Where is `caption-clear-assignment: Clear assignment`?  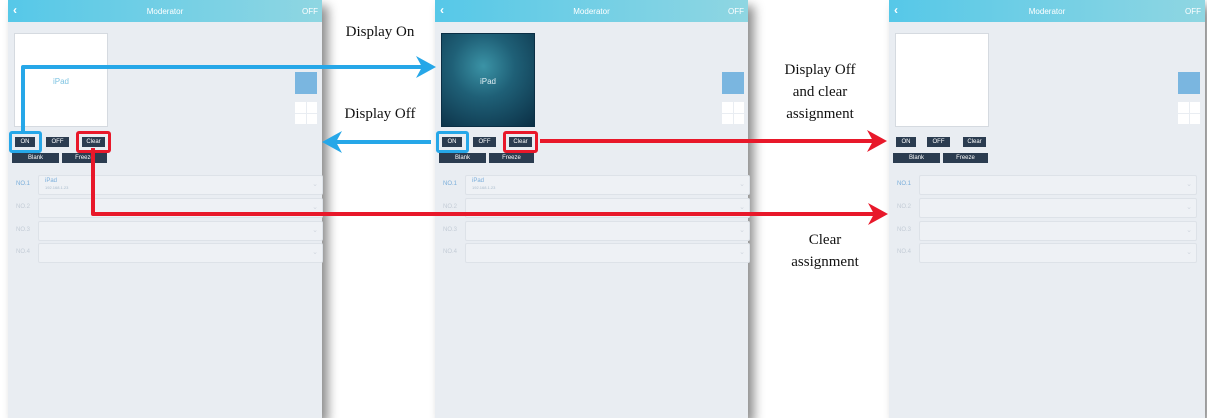
caption-clear-assignment: Clear assignment is located at coordinates (825, 251).